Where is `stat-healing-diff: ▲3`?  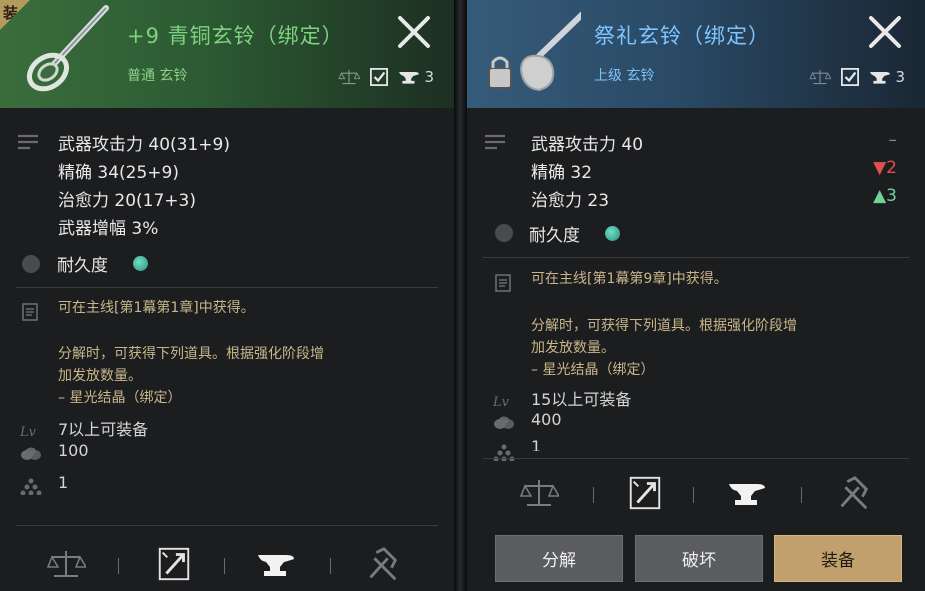
stat-healing-diff: ▲3 is located at coordinates (885, 196).